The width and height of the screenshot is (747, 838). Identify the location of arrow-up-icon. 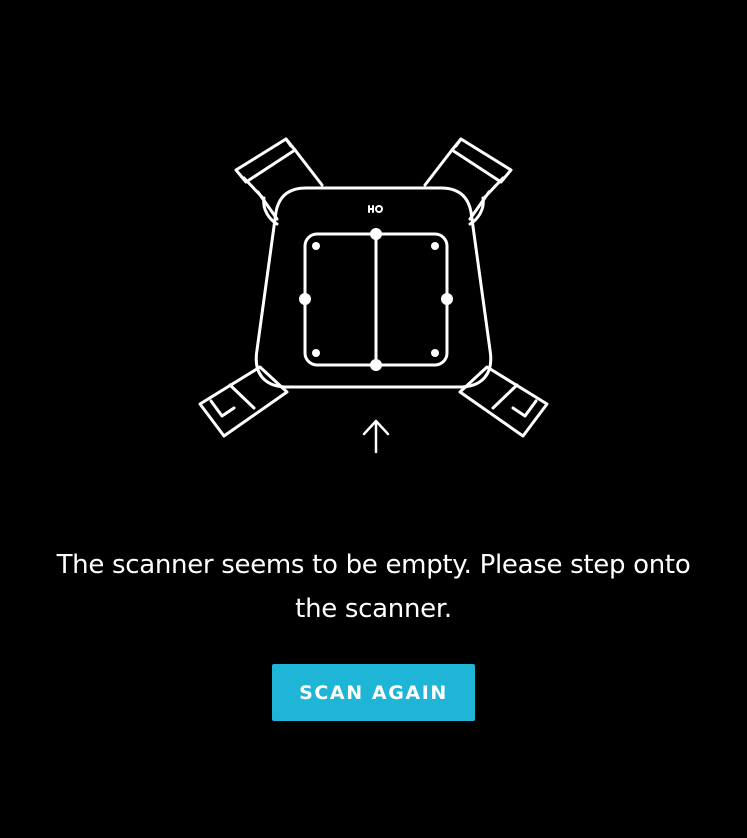
(376, 436).